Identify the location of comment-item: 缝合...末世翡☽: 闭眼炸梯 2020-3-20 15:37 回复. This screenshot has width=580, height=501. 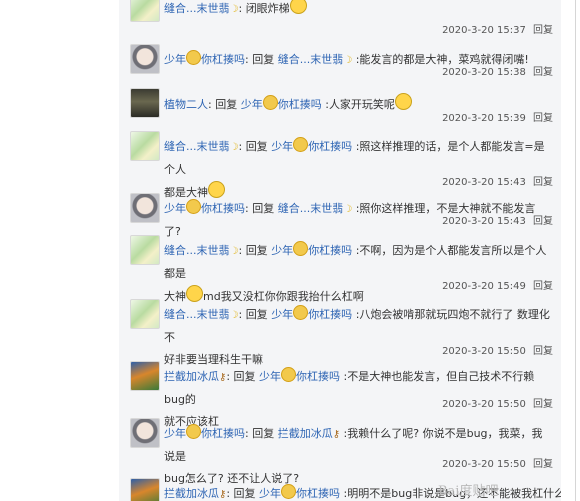
(340, 20).